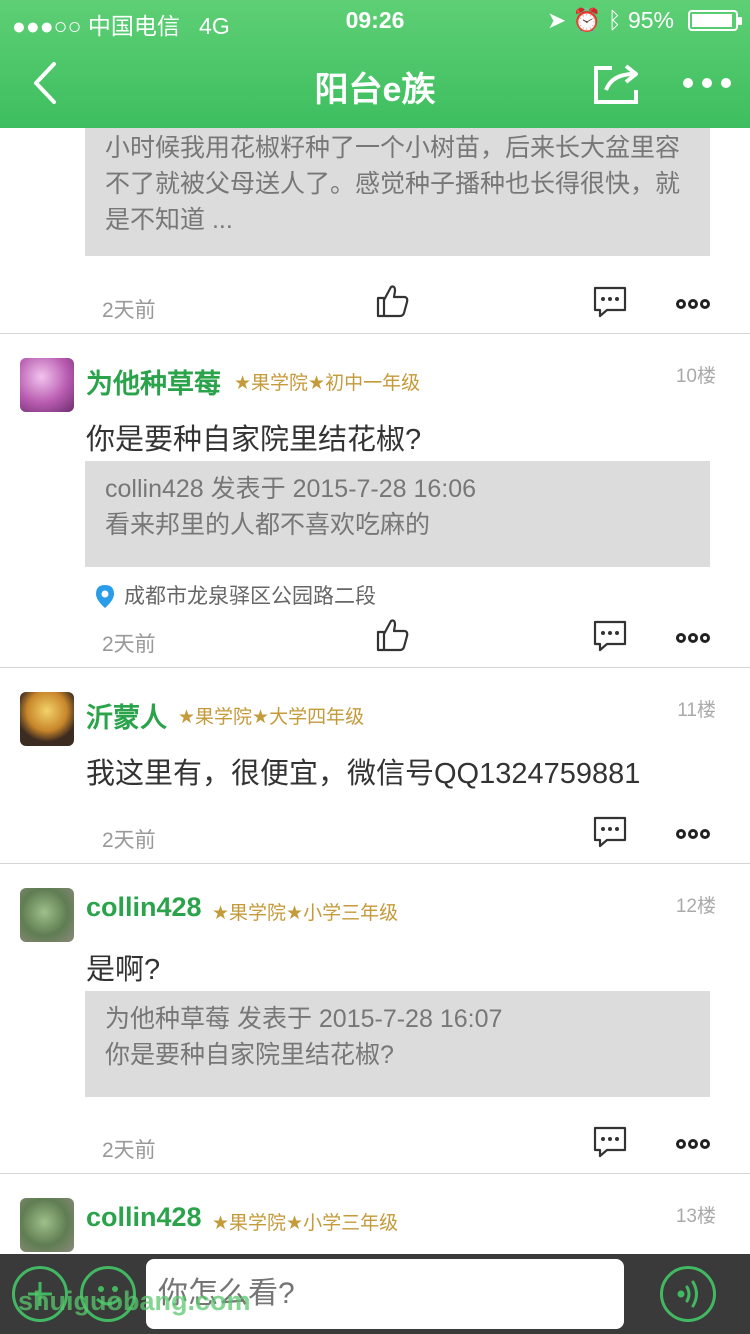 This screenshot has width=750, height=1334. Describe the element at coordinates (614, 20) in the screenshot. I see `bluetooth-icon: ᛒ` at that location.